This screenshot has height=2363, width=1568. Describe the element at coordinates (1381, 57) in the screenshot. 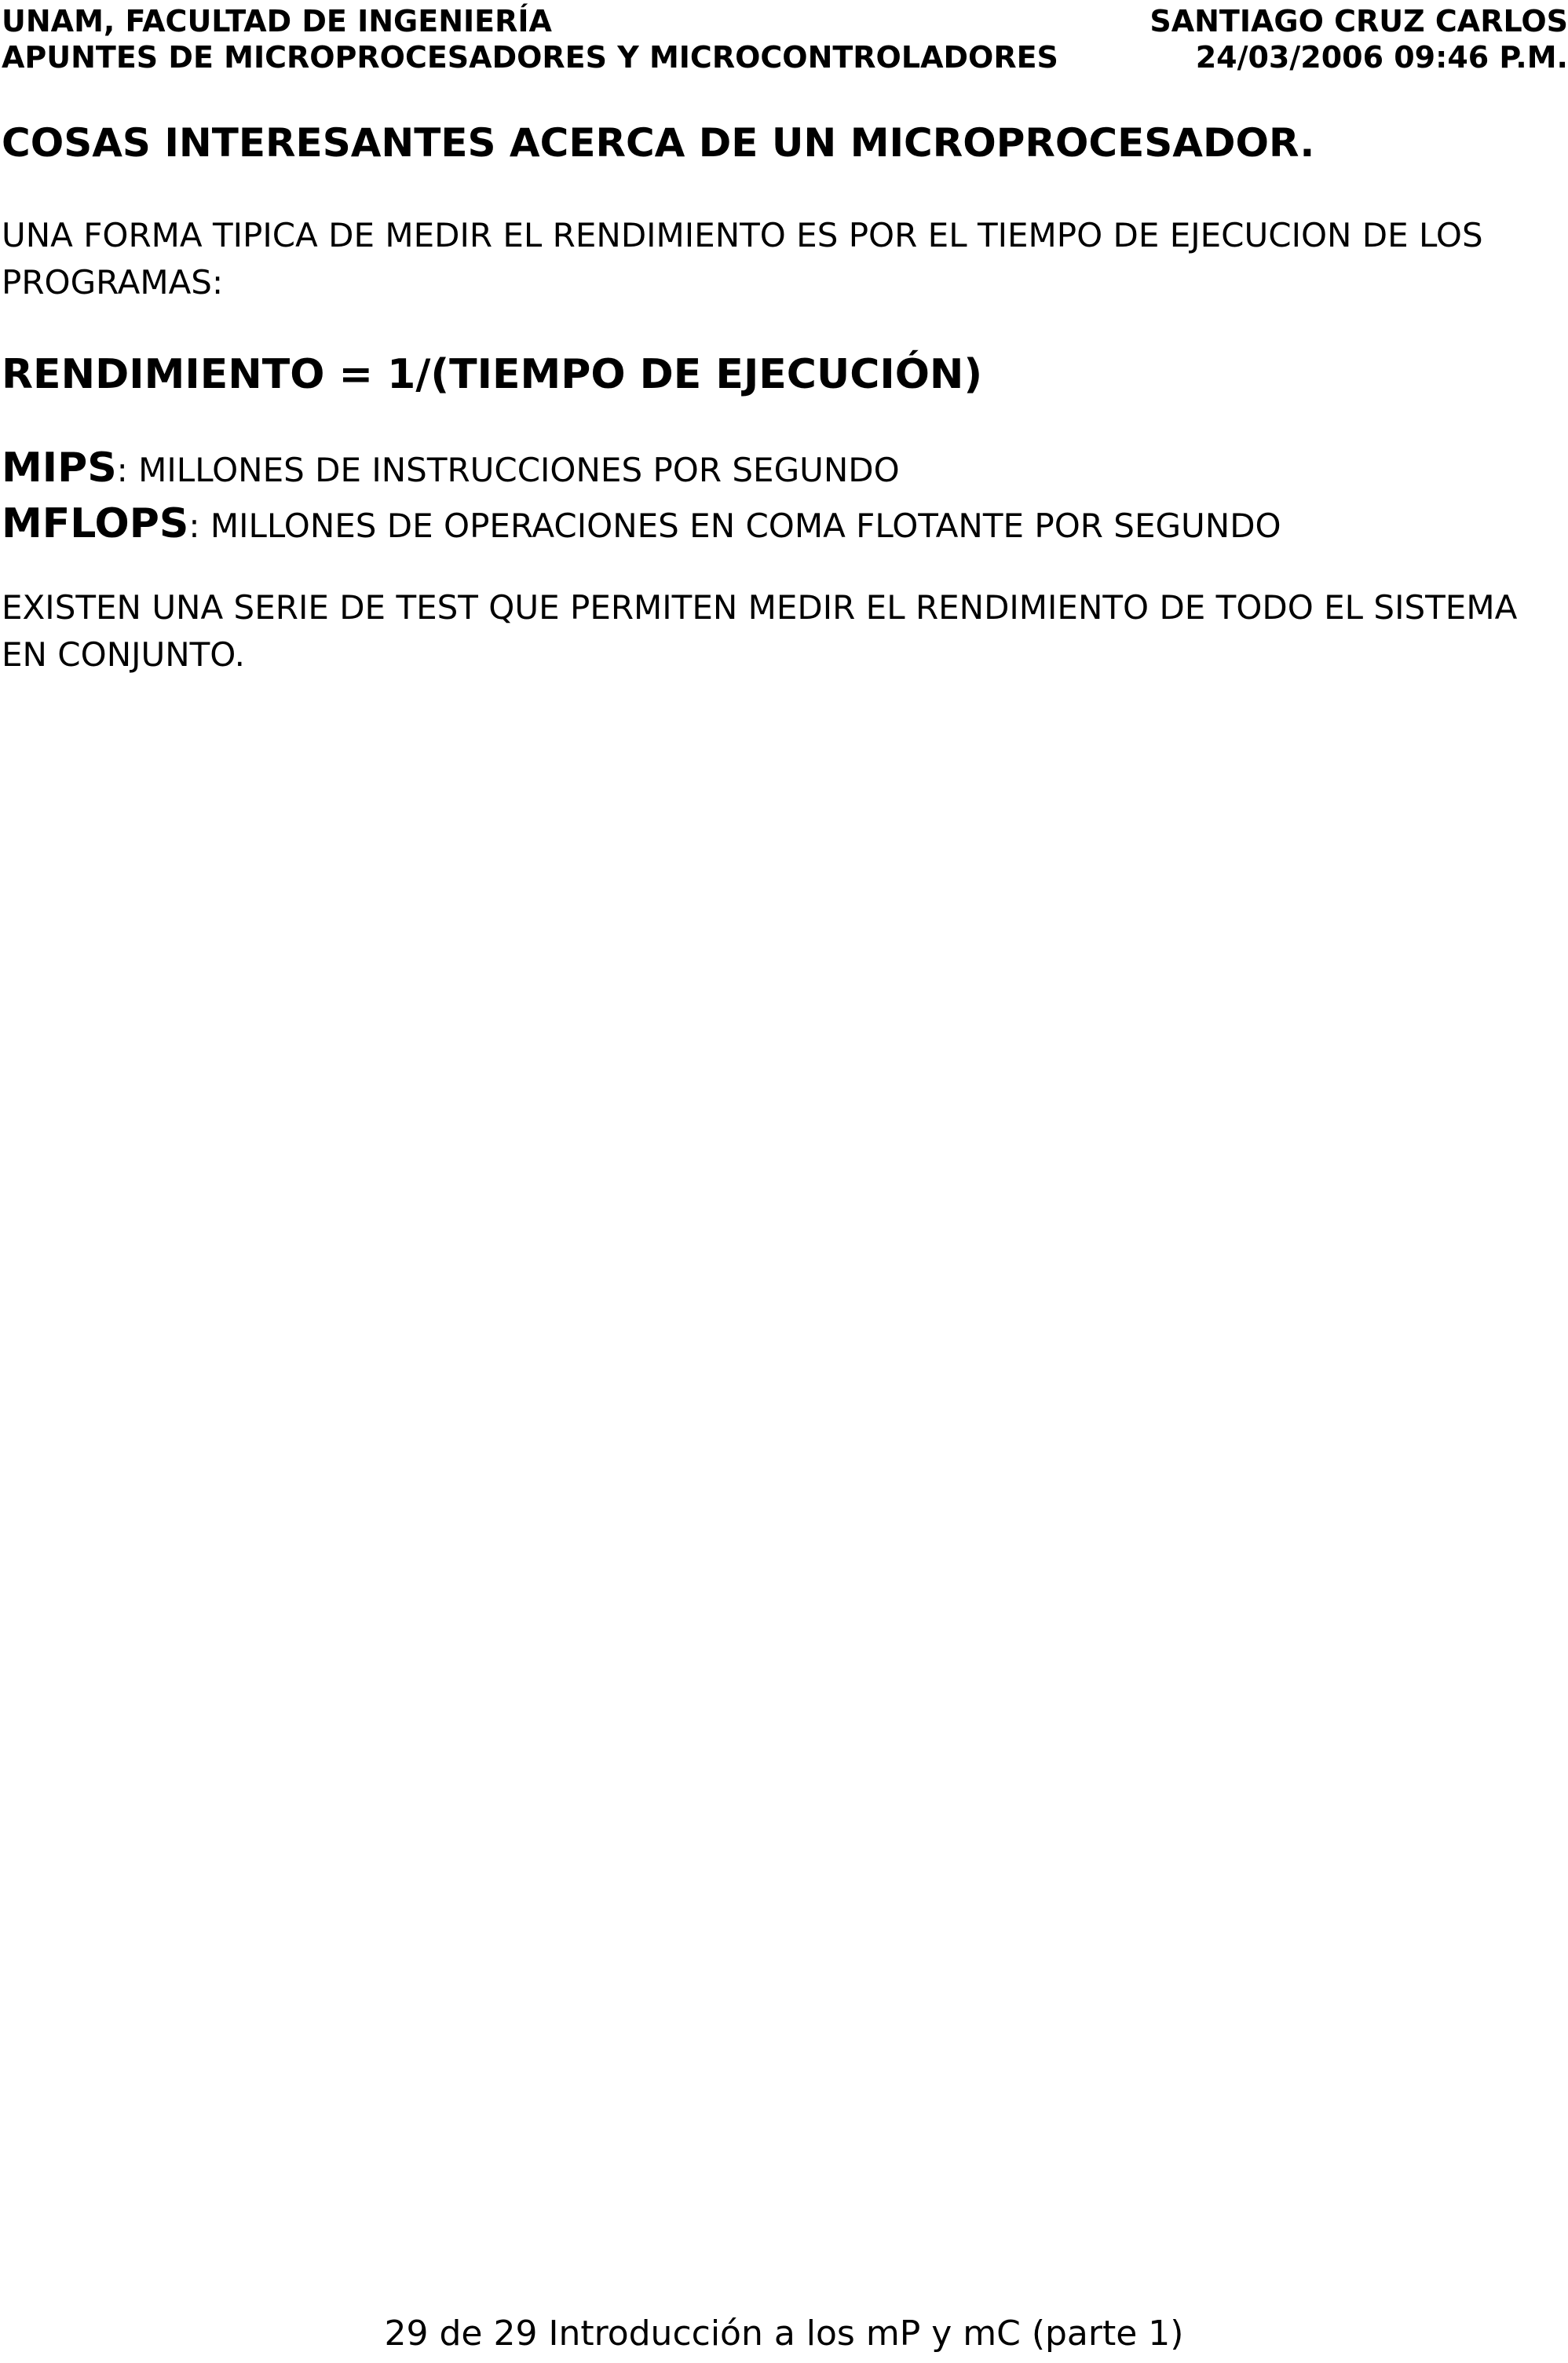

I see `document-timestamp: 24/03/2006 09:46 P.M.` at that location.